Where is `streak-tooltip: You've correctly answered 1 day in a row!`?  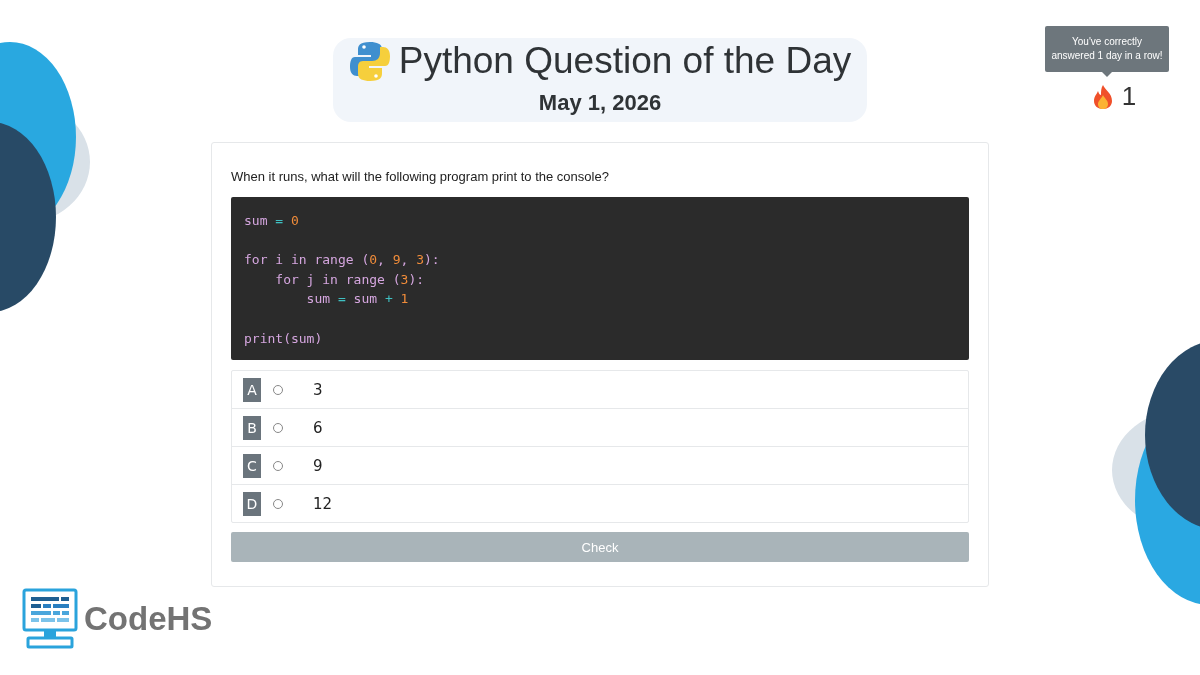
streak-tooltip: You've correctly answered 1 day in a row! is located at coordinates (1107, 49).